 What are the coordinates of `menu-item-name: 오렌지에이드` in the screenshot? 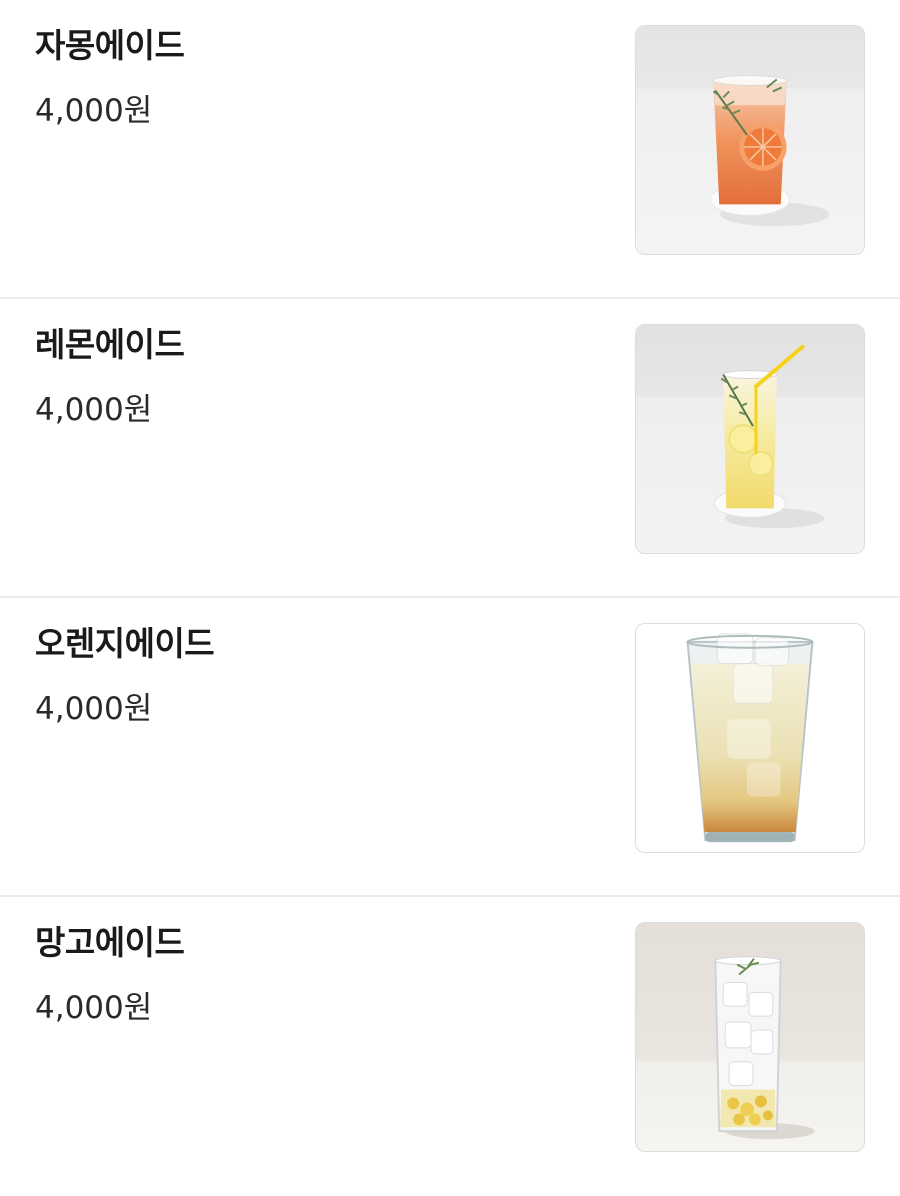 It's located at (125, 643).